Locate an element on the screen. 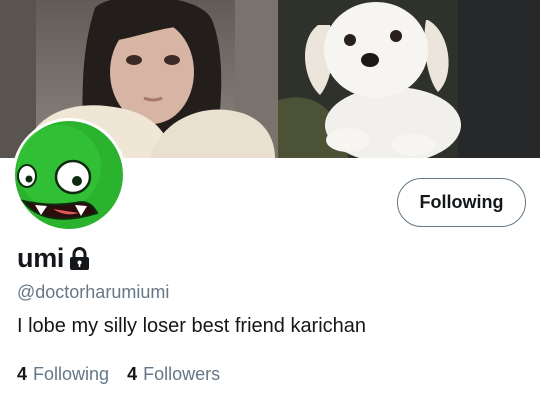 The width and height of the screenshot is (540, 400). following-stat: 4 Following is located at coordinates (63, 374).